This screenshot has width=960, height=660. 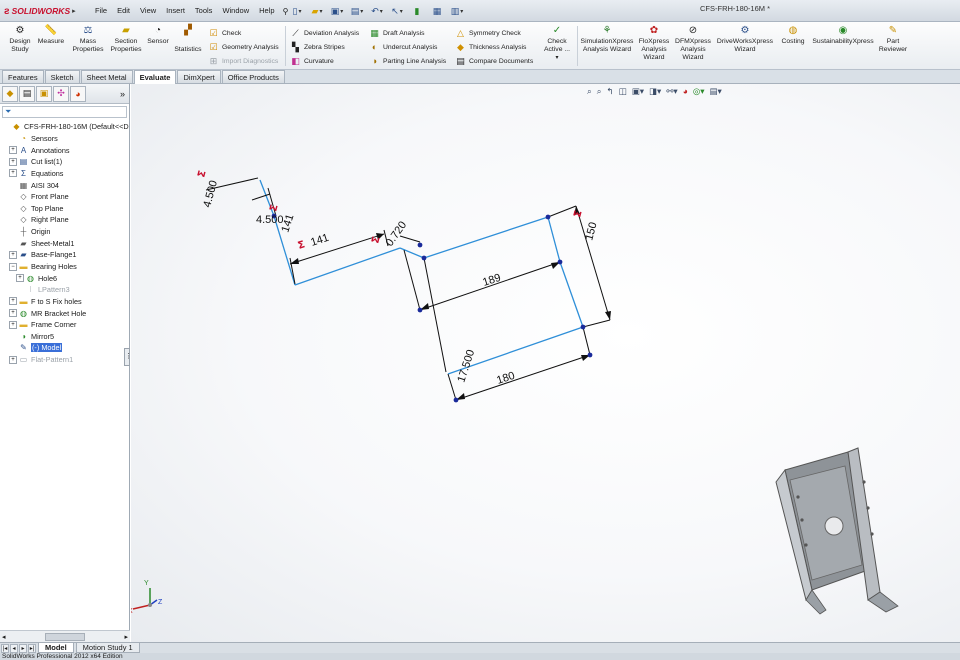 I want to click on first-tab-icon: |◂, so click(x=5, y=648).